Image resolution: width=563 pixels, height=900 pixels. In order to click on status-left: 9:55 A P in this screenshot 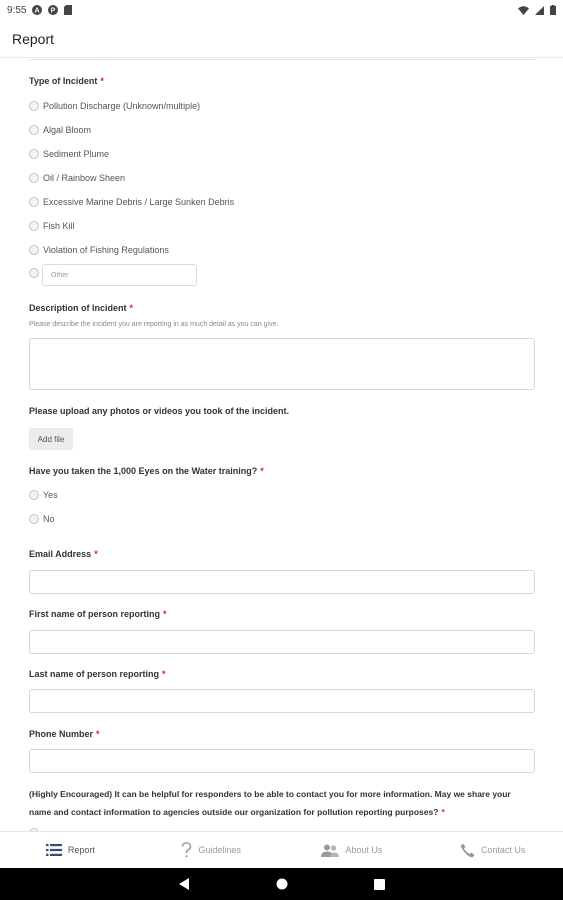, I will do `click(40, 10)`.